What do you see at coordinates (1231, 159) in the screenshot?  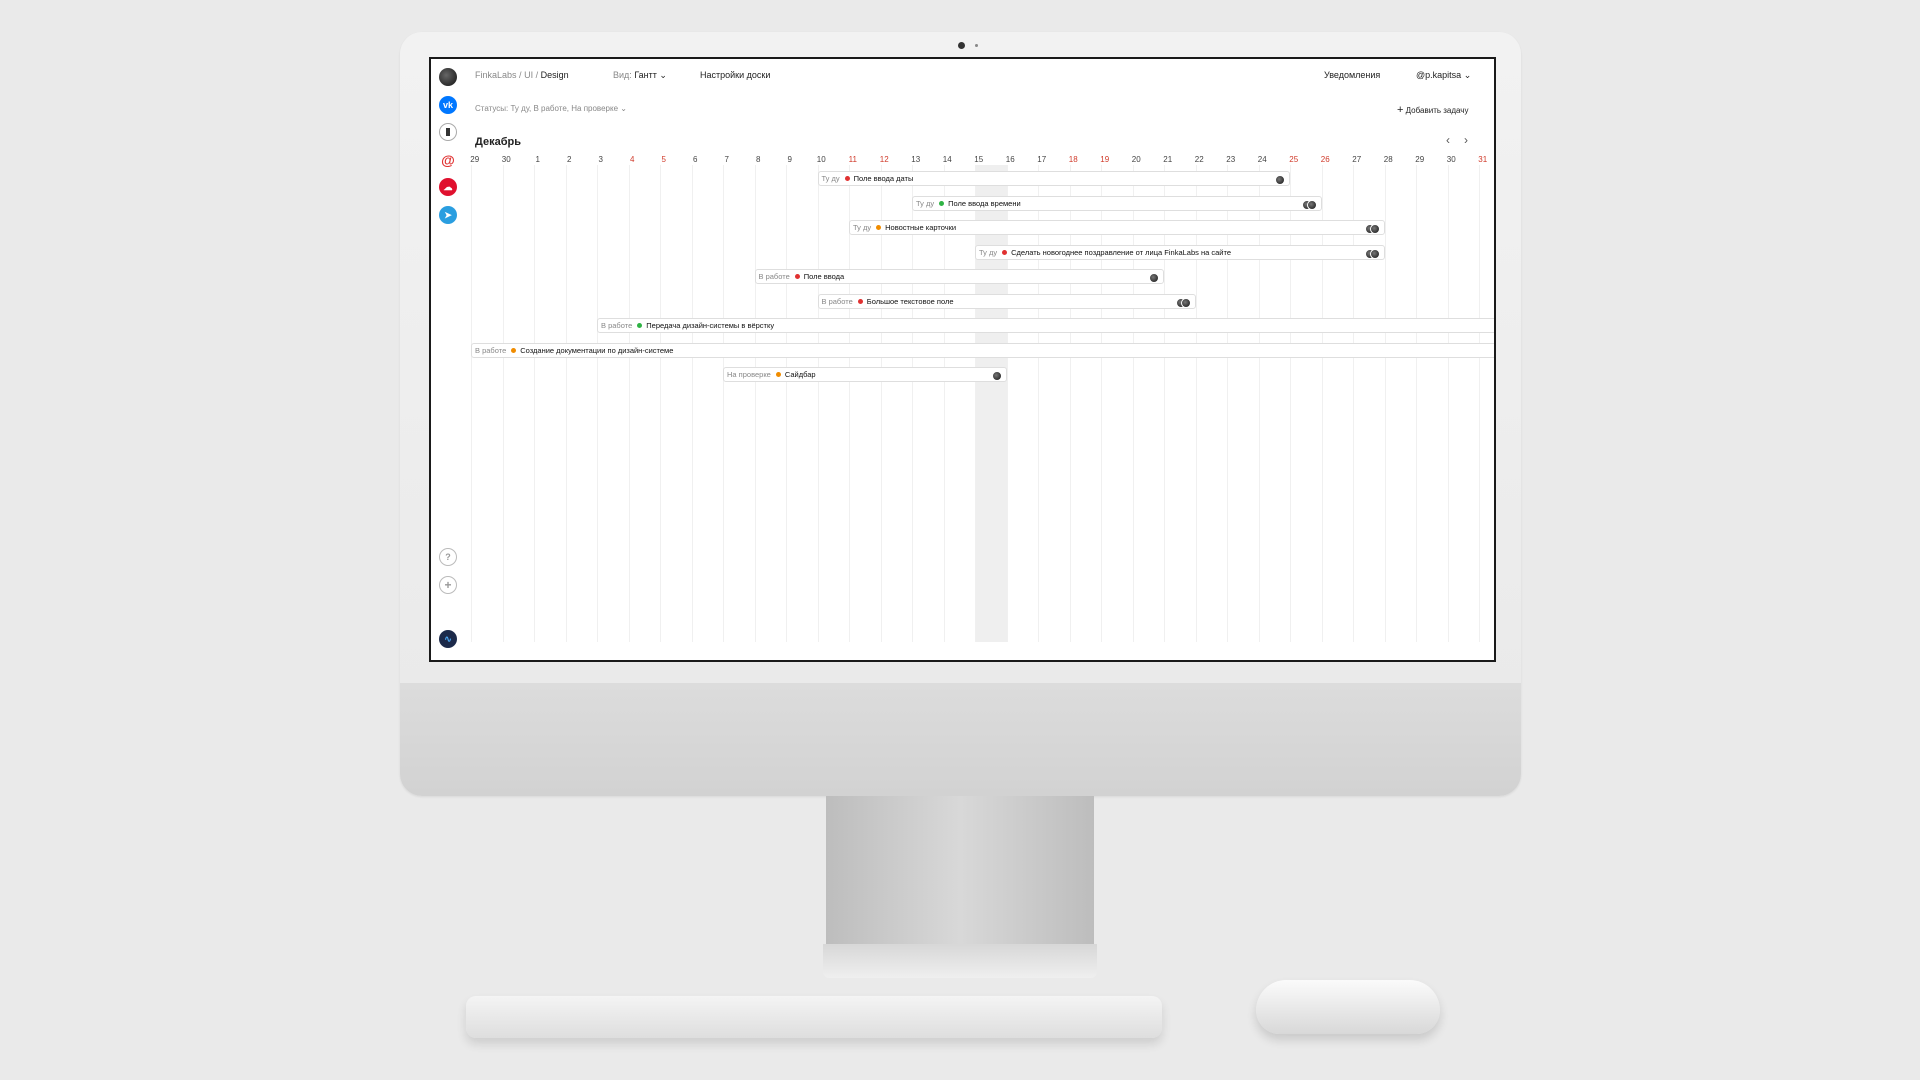 I see `day-label: 23` at bounding box center [1231, 159].